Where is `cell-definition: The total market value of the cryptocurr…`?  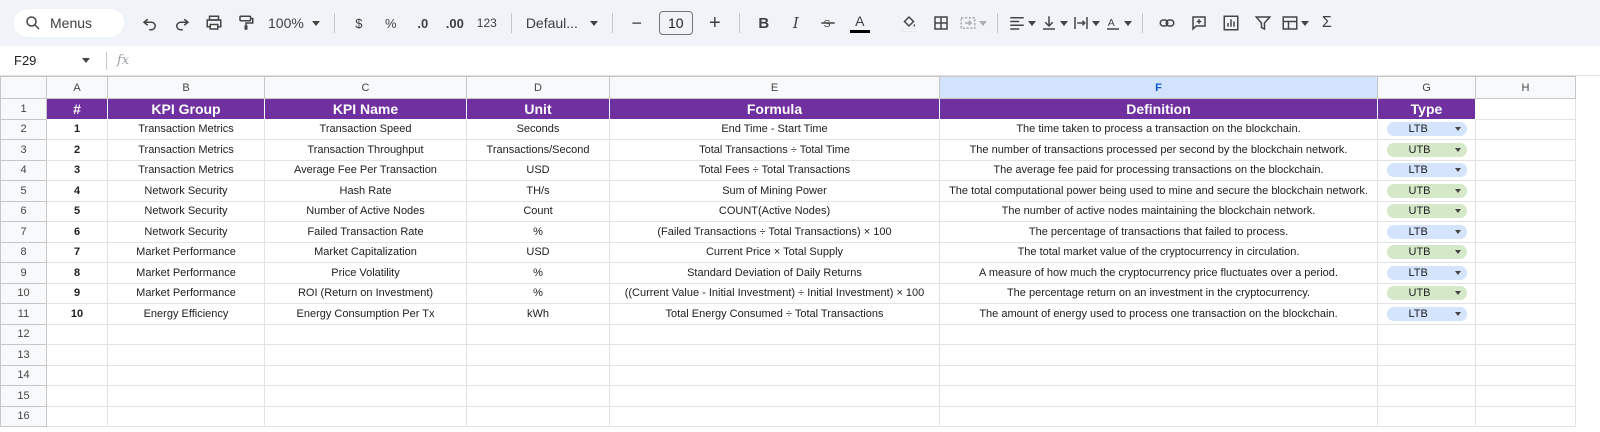
cell-definition: The total market value of the cryptocurr… is located at coordinates (1158, 252).